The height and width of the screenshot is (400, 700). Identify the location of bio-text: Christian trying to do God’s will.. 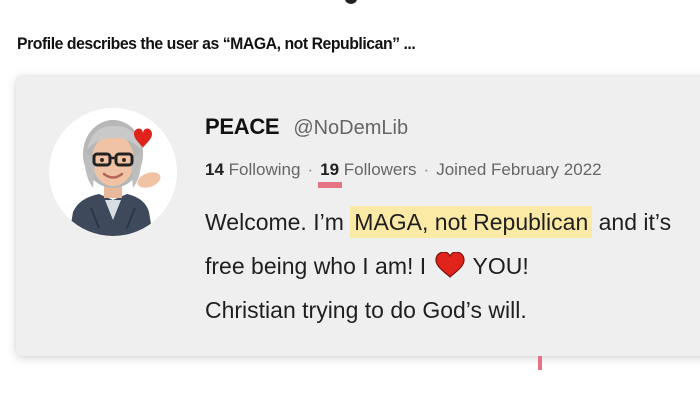
(366, 310).